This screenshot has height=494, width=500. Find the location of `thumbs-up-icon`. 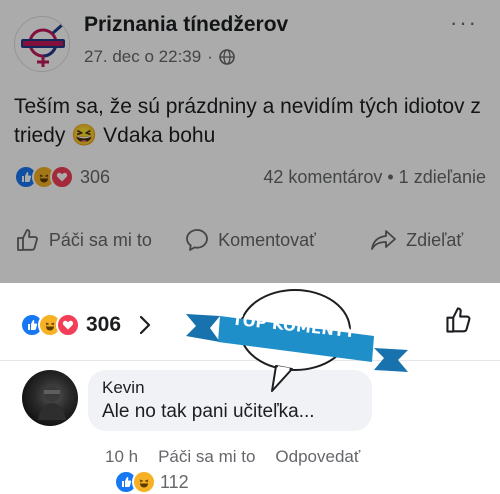

thumbs-up-icon is located at coordinates (27, 240).